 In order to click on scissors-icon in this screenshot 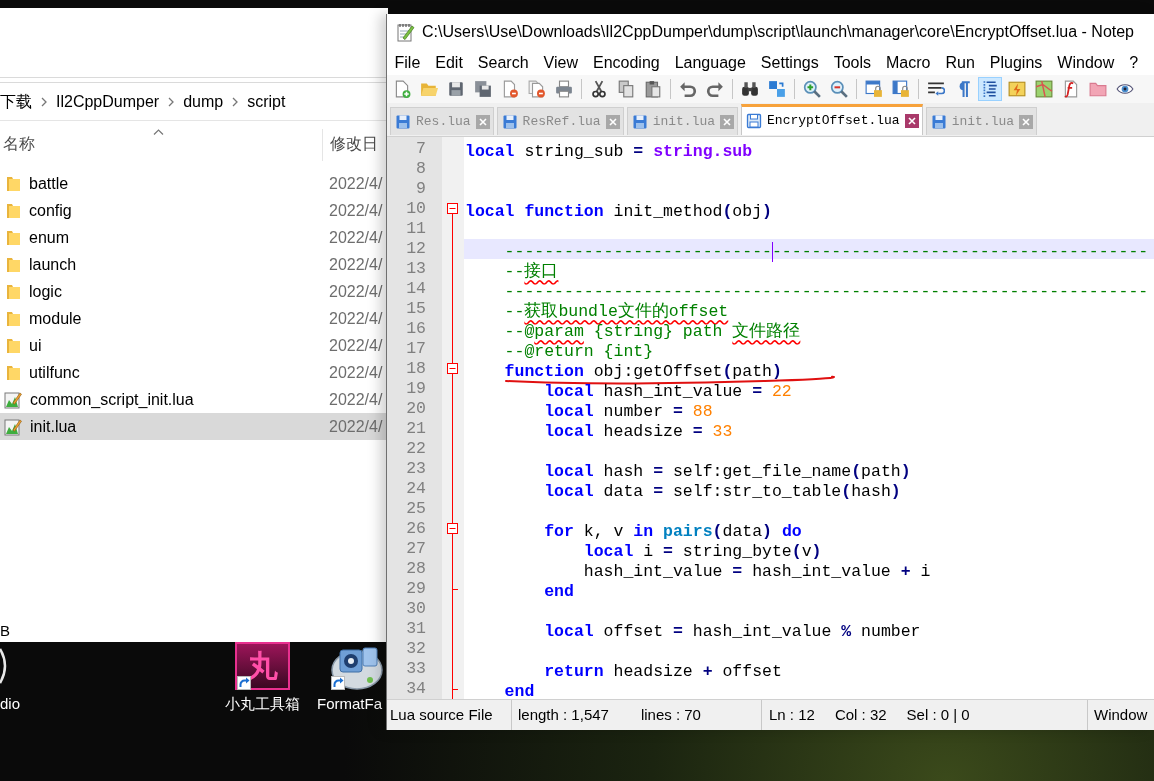, I will do `click(599, 89)`.